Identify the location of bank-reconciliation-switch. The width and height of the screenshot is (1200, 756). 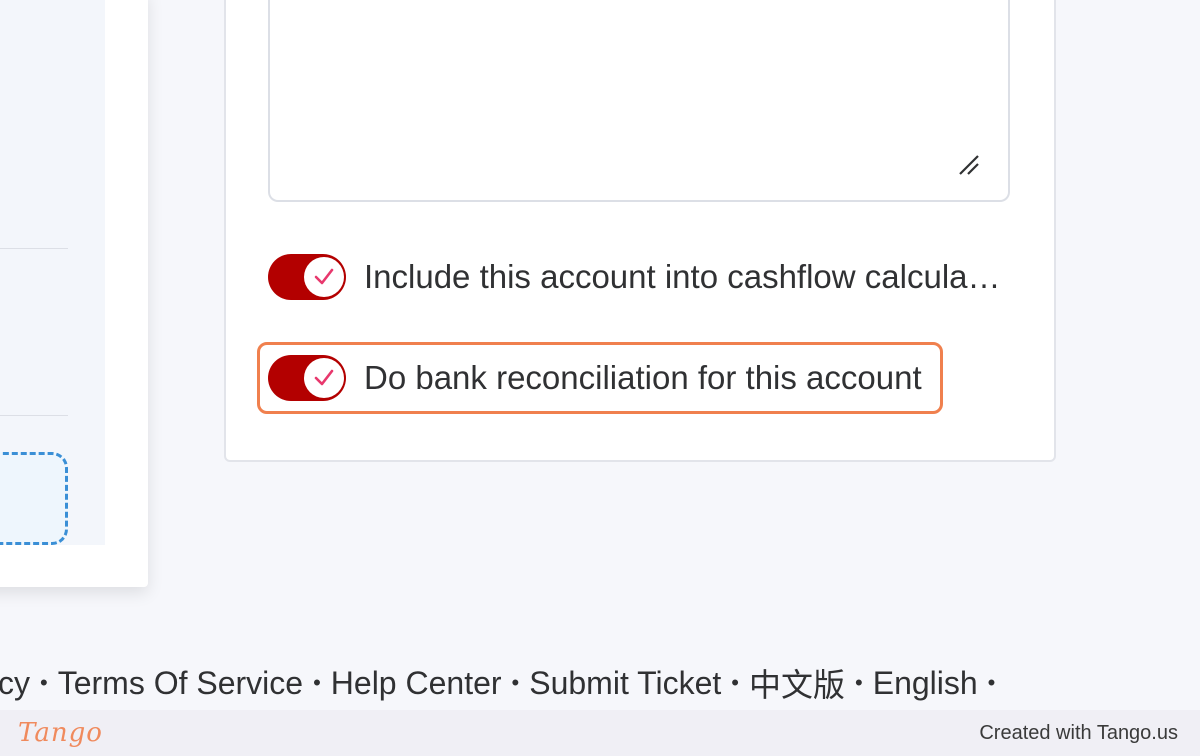
(307, 378).